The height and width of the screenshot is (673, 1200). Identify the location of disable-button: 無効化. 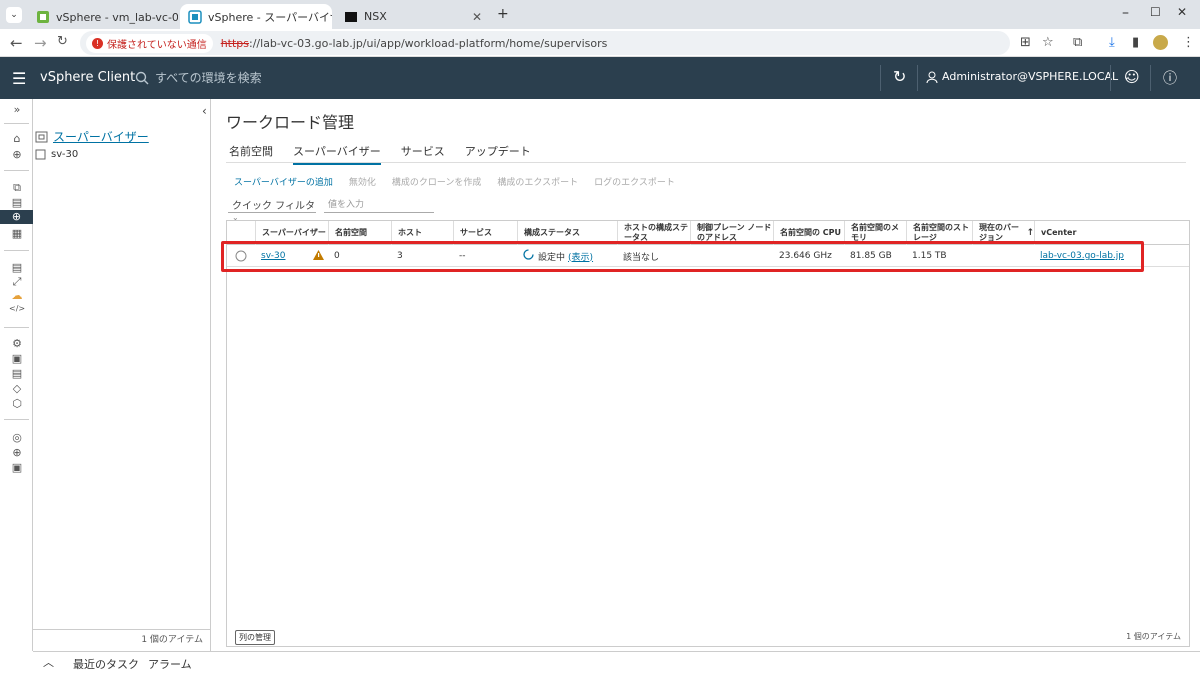
(362, 181).